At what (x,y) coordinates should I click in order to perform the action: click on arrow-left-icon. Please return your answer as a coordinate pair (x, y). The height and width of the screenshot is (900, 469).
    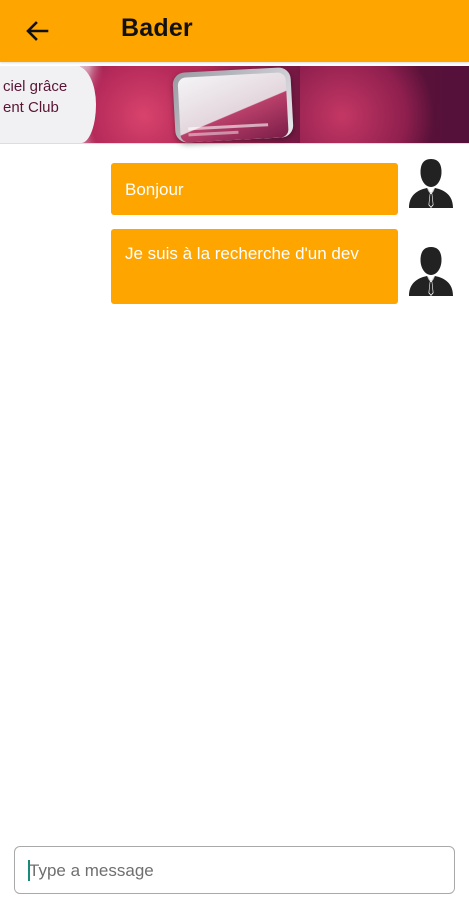
    Looking at the image, I should click on (37, 31).